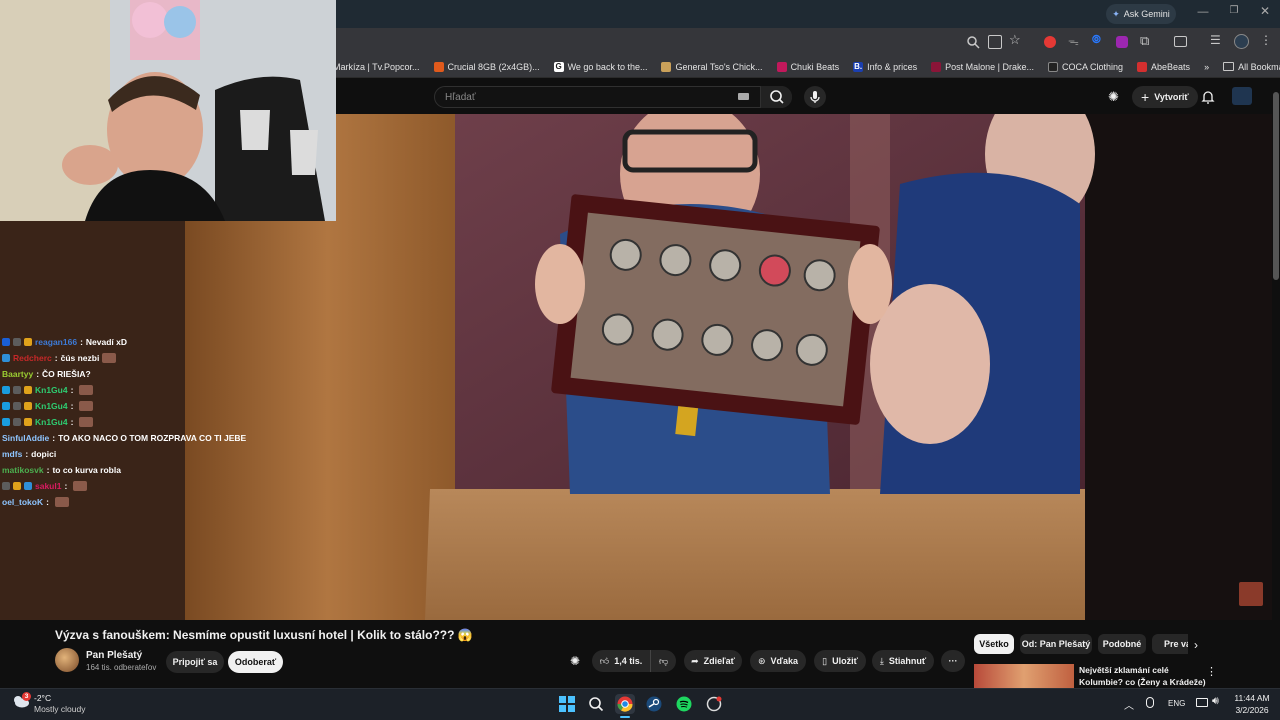 The image size is (1280, 720). Describe the element at coordinates (1015, 40) in the screenshot. I see `bookmark-star-icon: ☆` at that location.